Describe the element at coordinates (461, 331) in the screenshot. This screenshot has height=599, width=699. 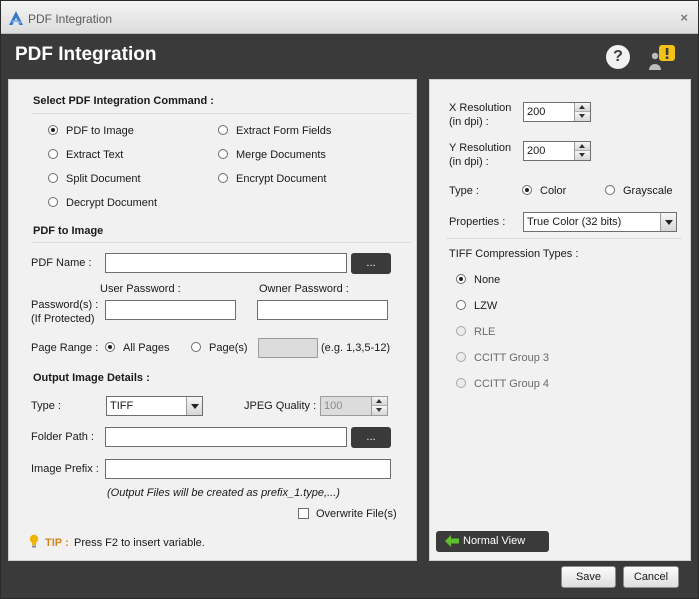
I see `radio-tiff-rle` at that location.